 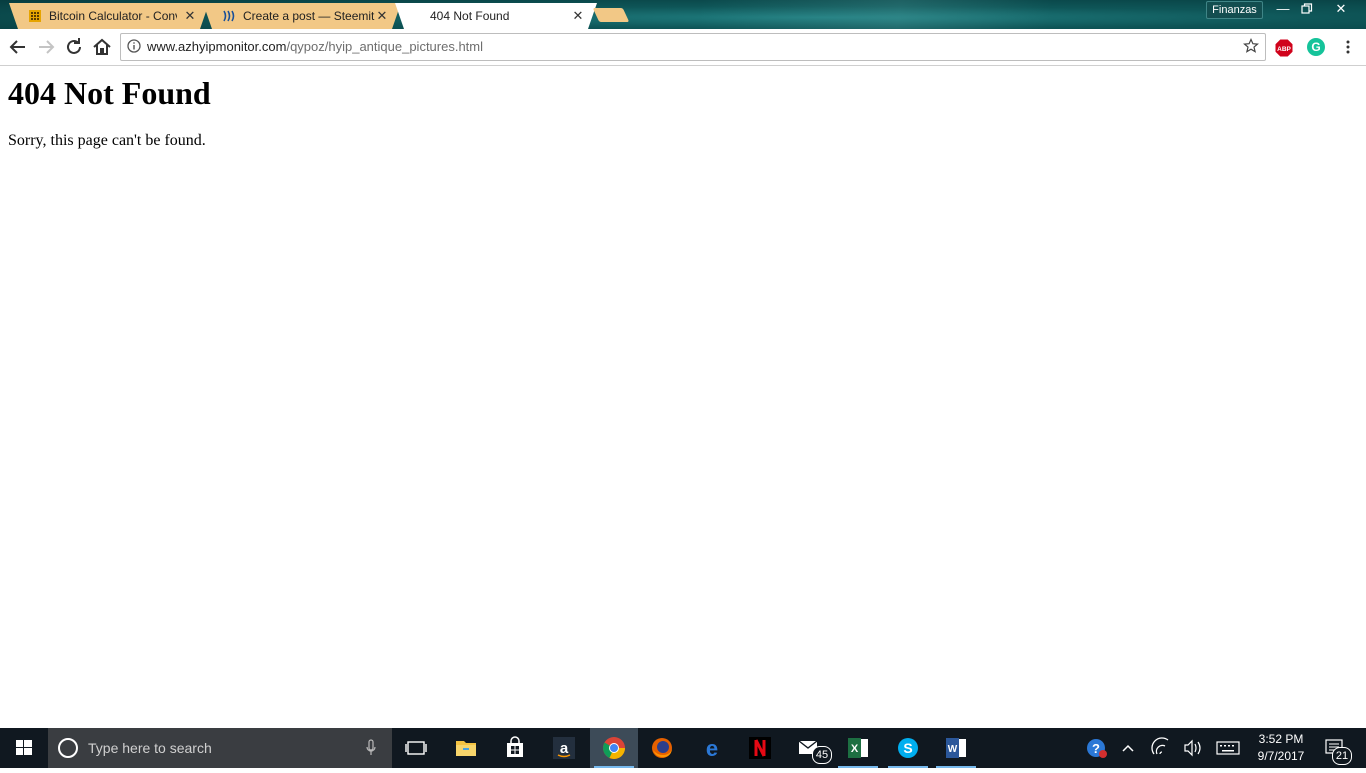 I want to click on adblock-label: ABP, so click(x=1284, y=49).